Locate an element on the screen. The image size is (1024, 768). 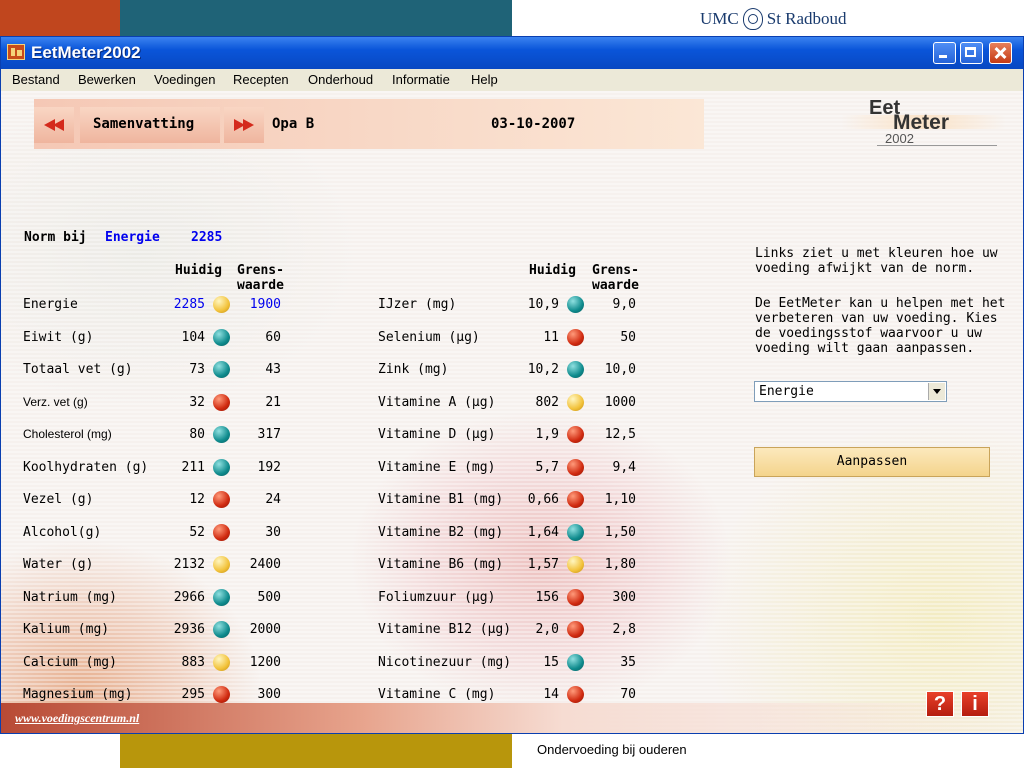
nutrient-name: Vitamine E (mg) is located at coordinates (437, 467).